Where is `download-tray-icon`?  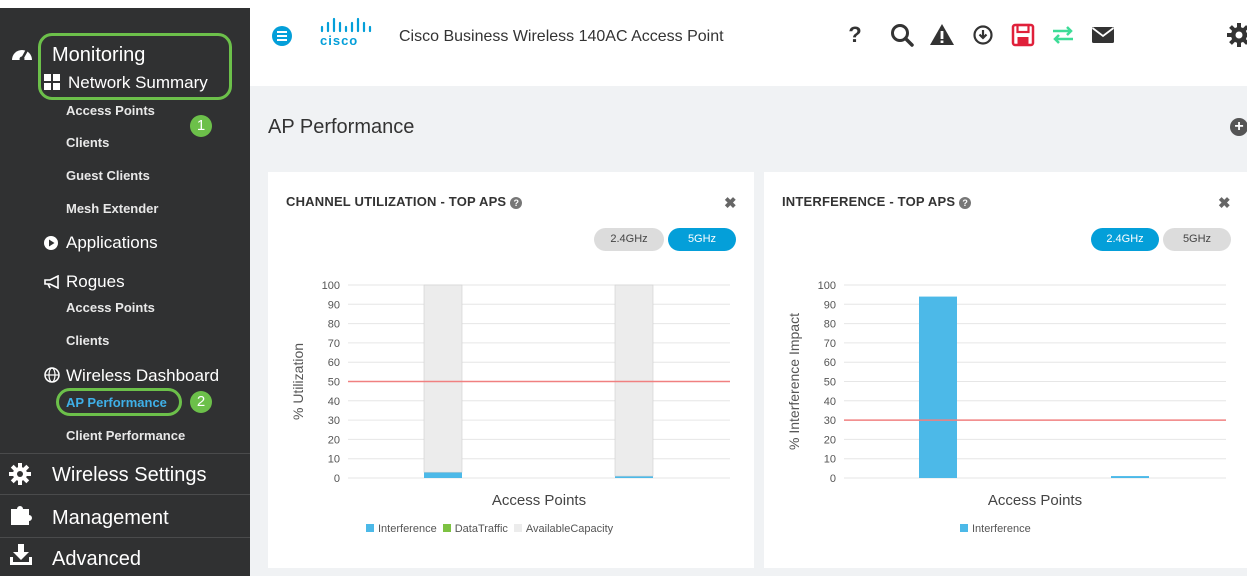 download-tray-icon is located at coordinates (21, 554).